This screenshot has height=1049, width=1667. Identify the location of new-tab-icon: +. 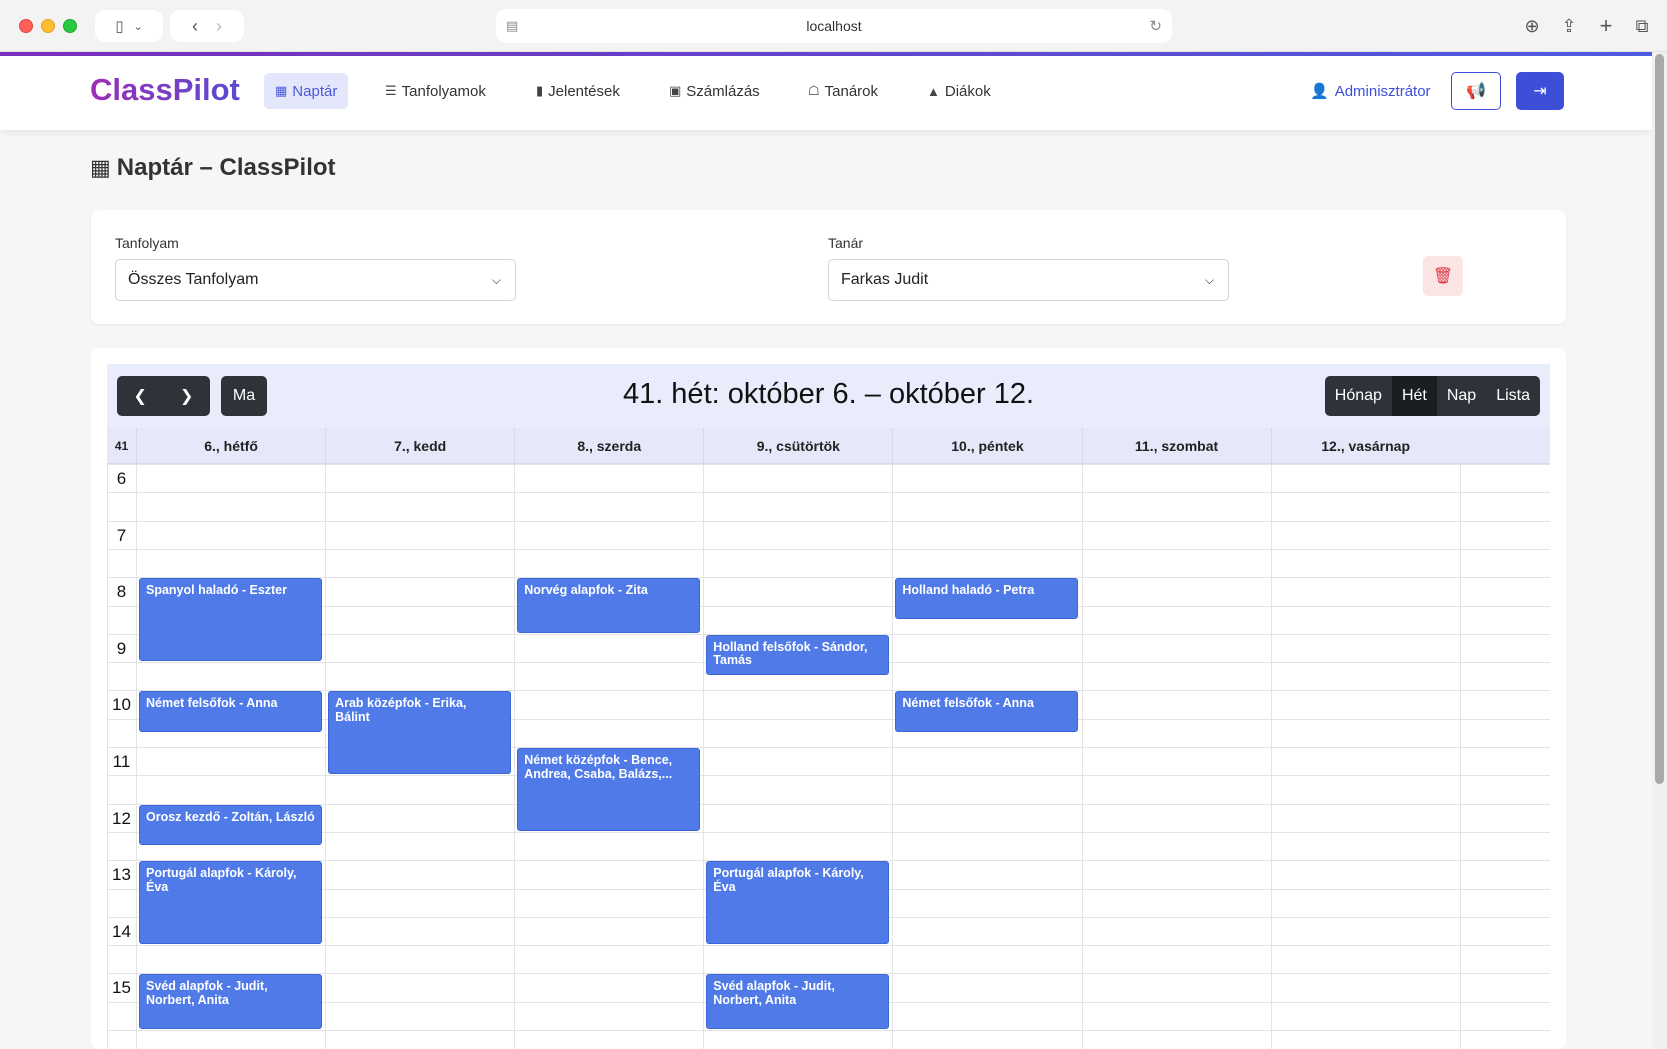
(1606, 26).